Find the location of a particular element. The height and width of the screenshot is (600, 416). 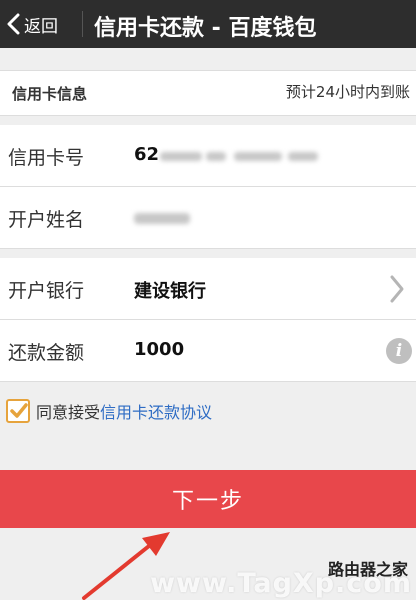

card-number-row: 信用卡号 62 is located at coordinates (208, 156).